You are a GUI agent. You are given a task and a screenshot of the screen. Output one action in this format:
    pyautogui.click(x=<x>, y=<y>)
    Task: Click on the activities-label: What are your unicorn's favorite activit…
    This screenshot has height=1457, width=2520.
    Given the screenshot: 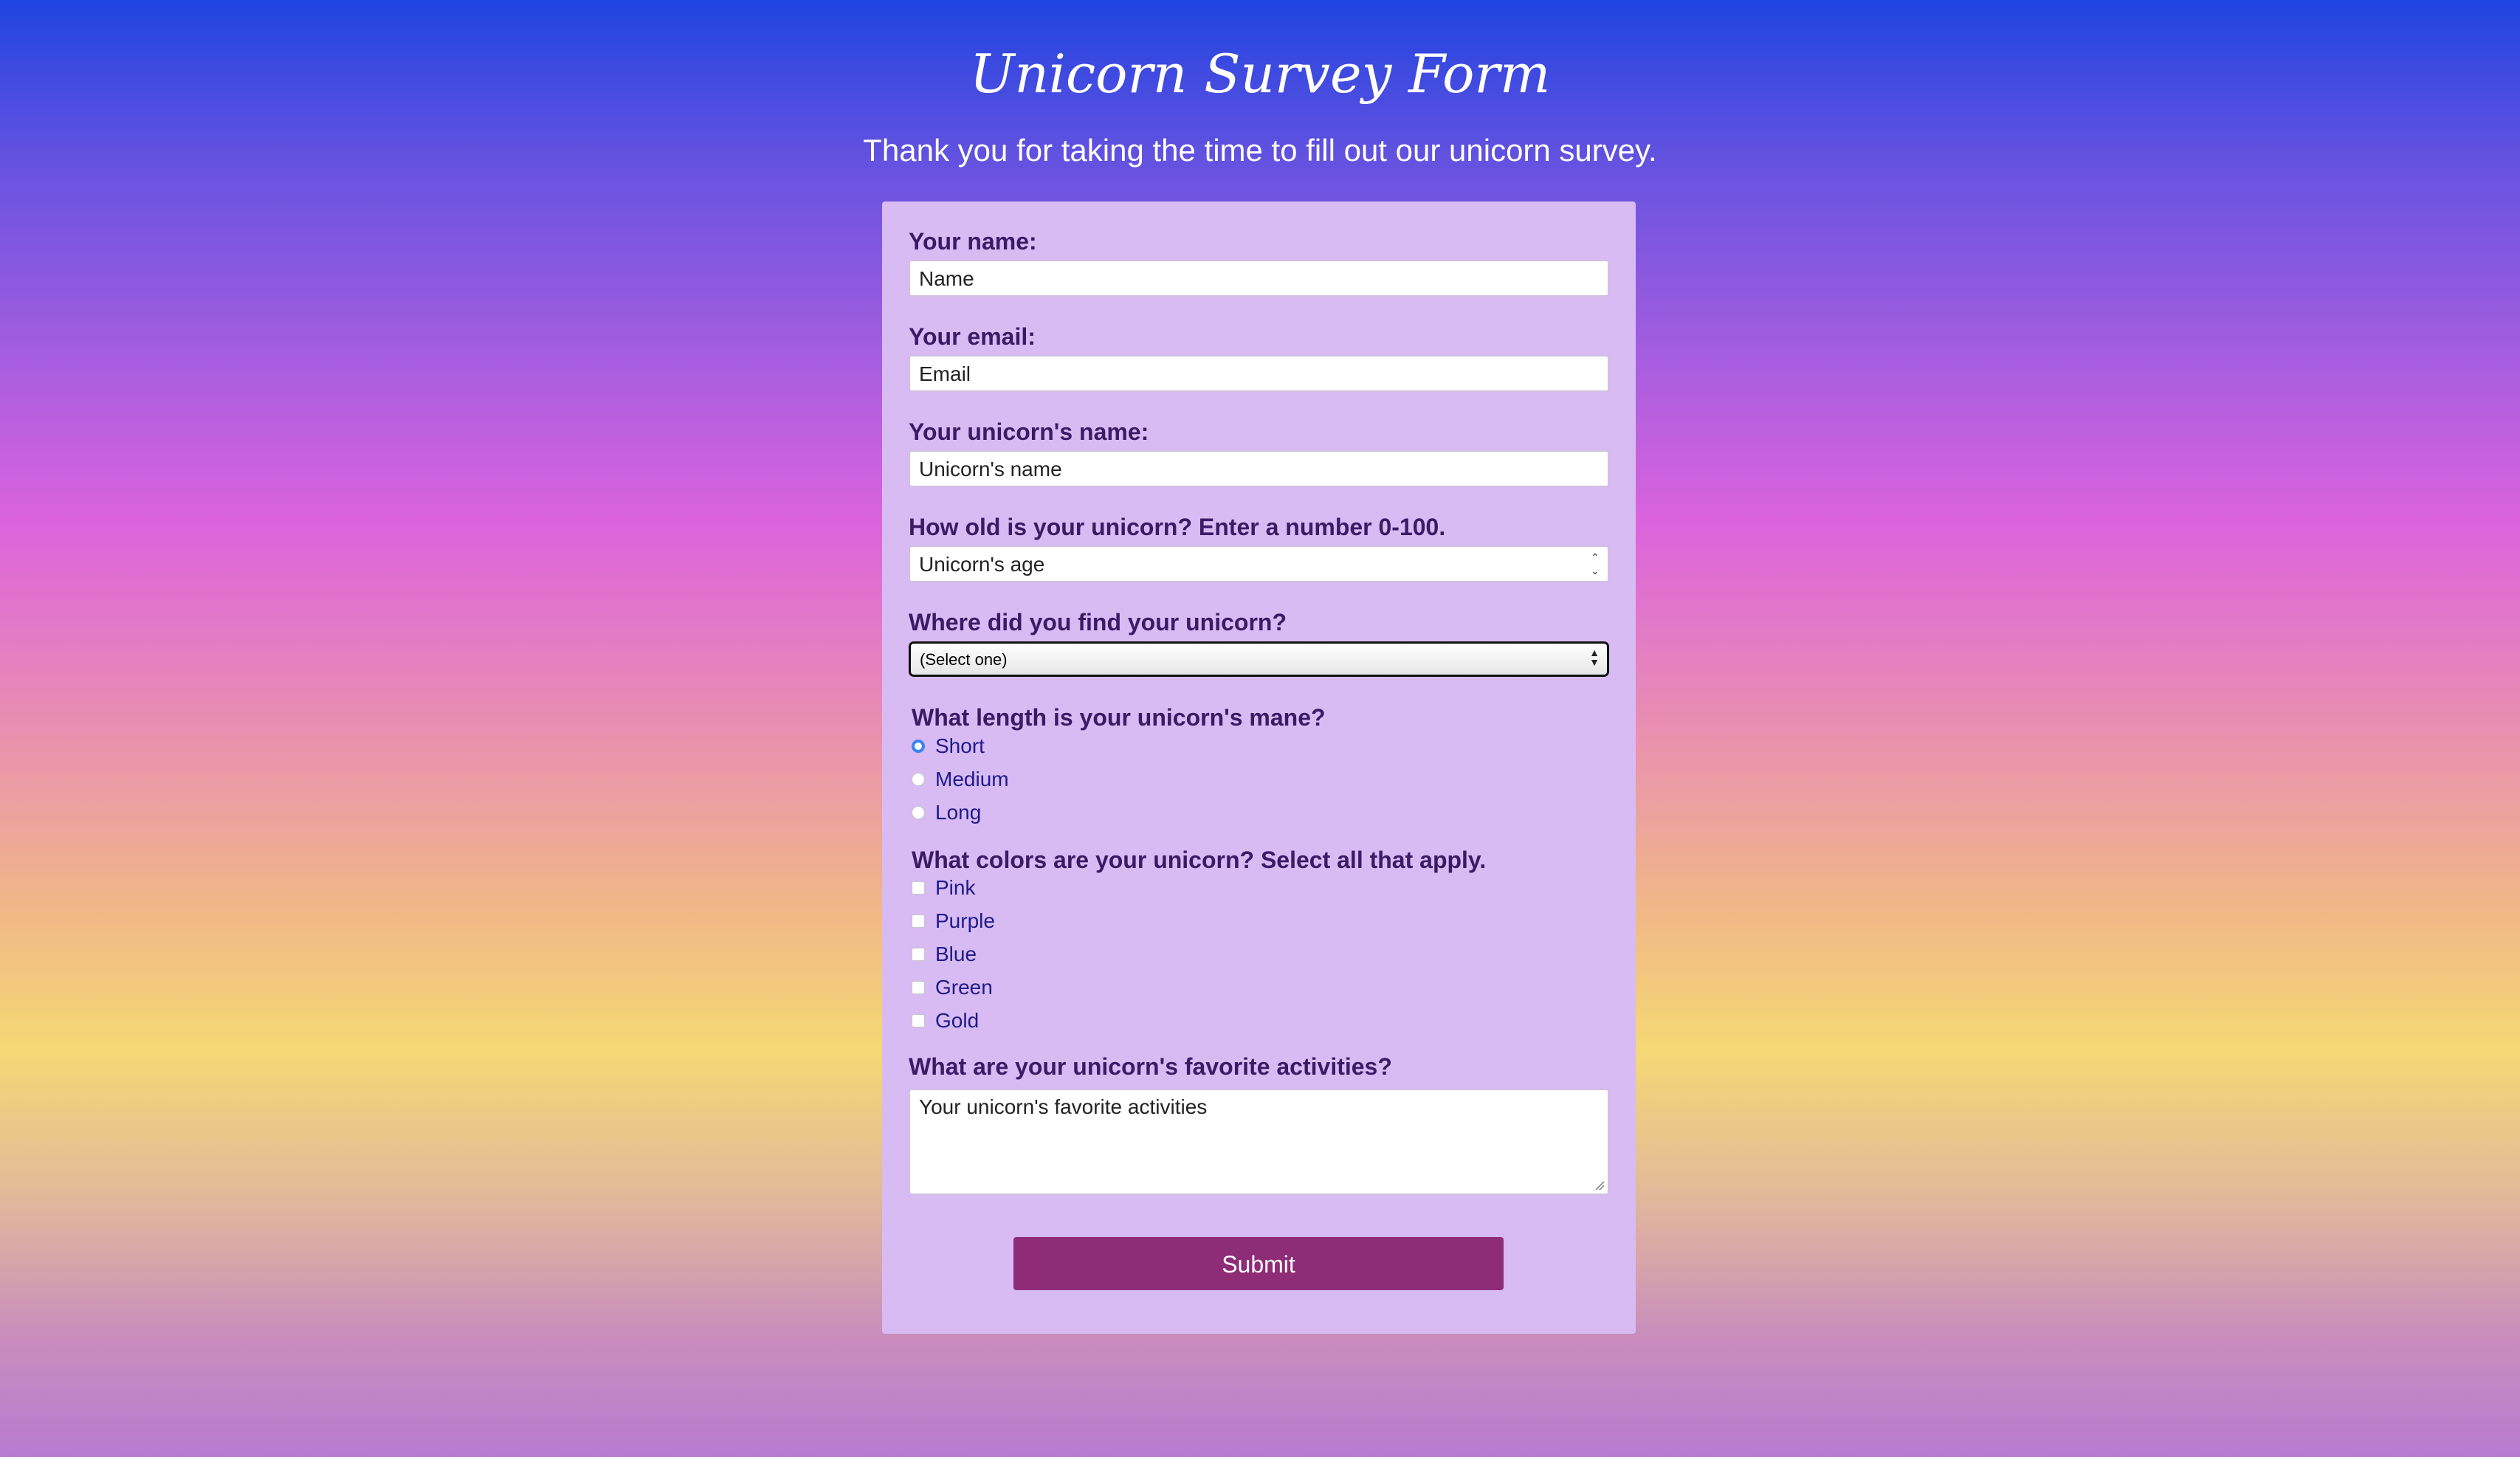 What is the action you would take?
    pyautogui.click(x=1150, y=1066)
    